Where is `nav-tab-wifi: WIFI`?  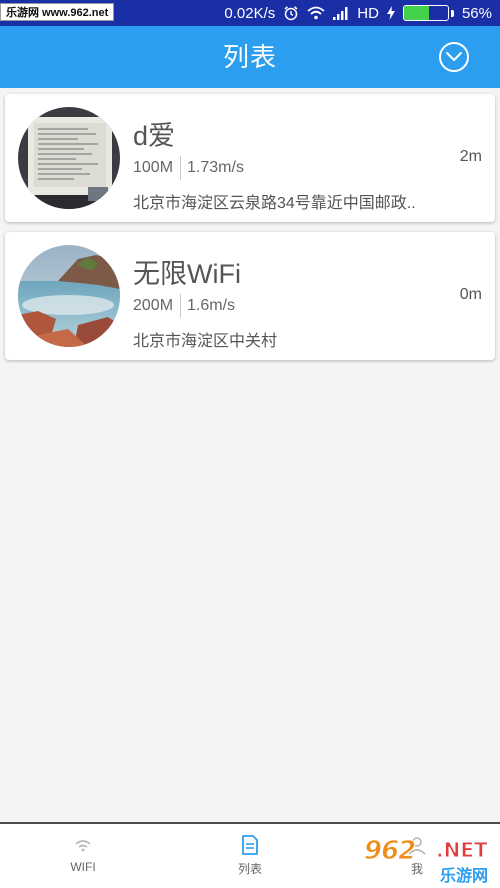 nav-tab-wifi: WIFI is located at coordinates (83, 856).